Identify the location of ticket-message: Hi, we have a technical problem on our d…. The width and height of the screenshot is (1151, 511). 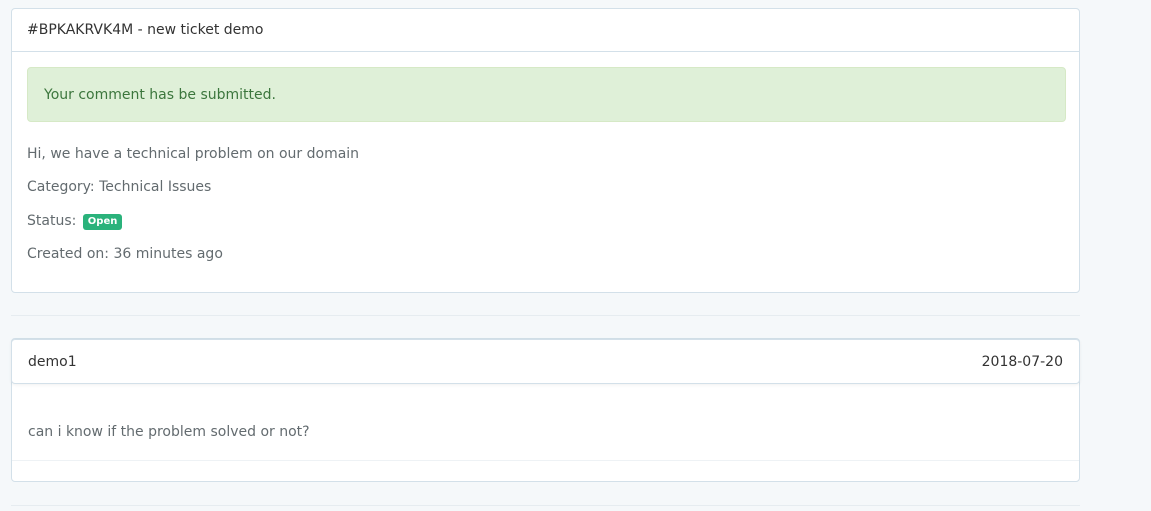
(193, 154).